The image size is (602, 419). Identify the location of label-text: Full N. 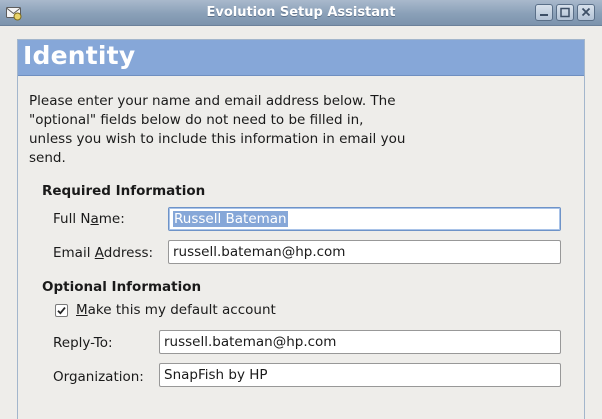
(72, 219).